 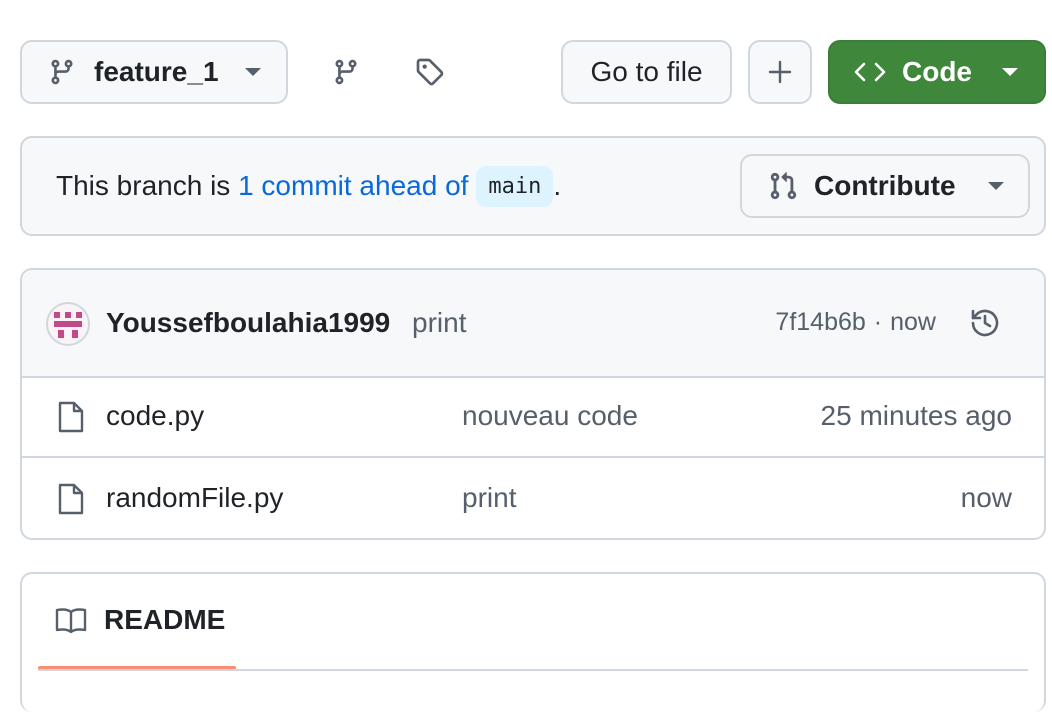 I want to click on branch-status-suffix: ., so click(x=557, y=185).